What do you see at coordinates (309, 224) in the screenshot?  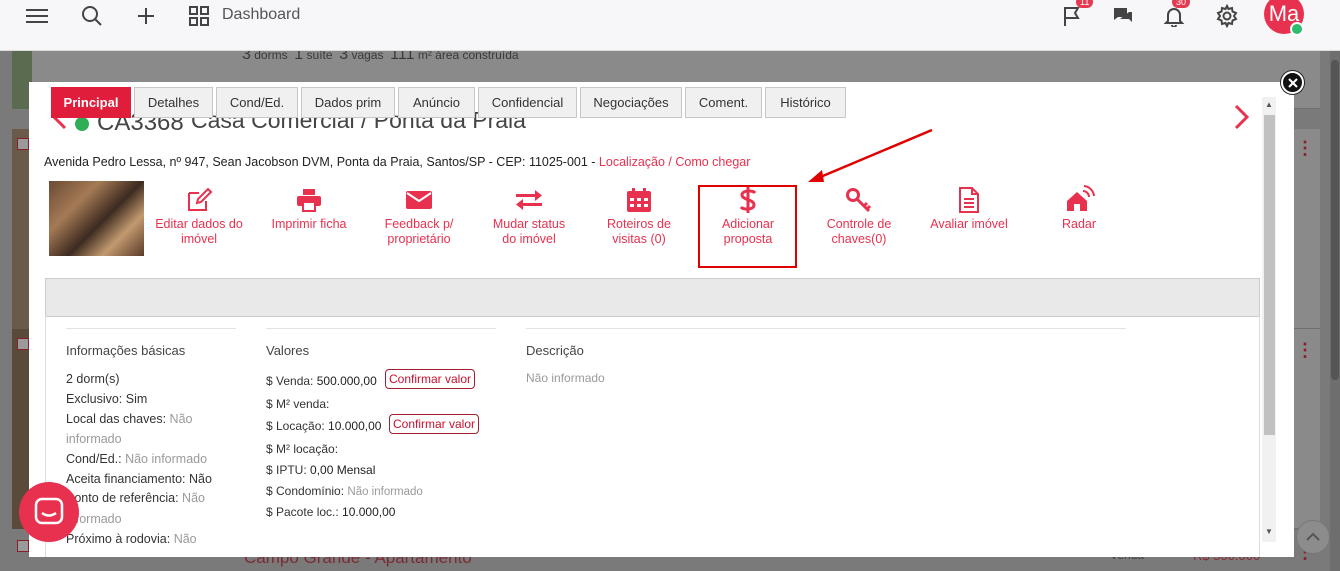 I see `action-label: Imprimir ficha` at bounding box center [309, 224].